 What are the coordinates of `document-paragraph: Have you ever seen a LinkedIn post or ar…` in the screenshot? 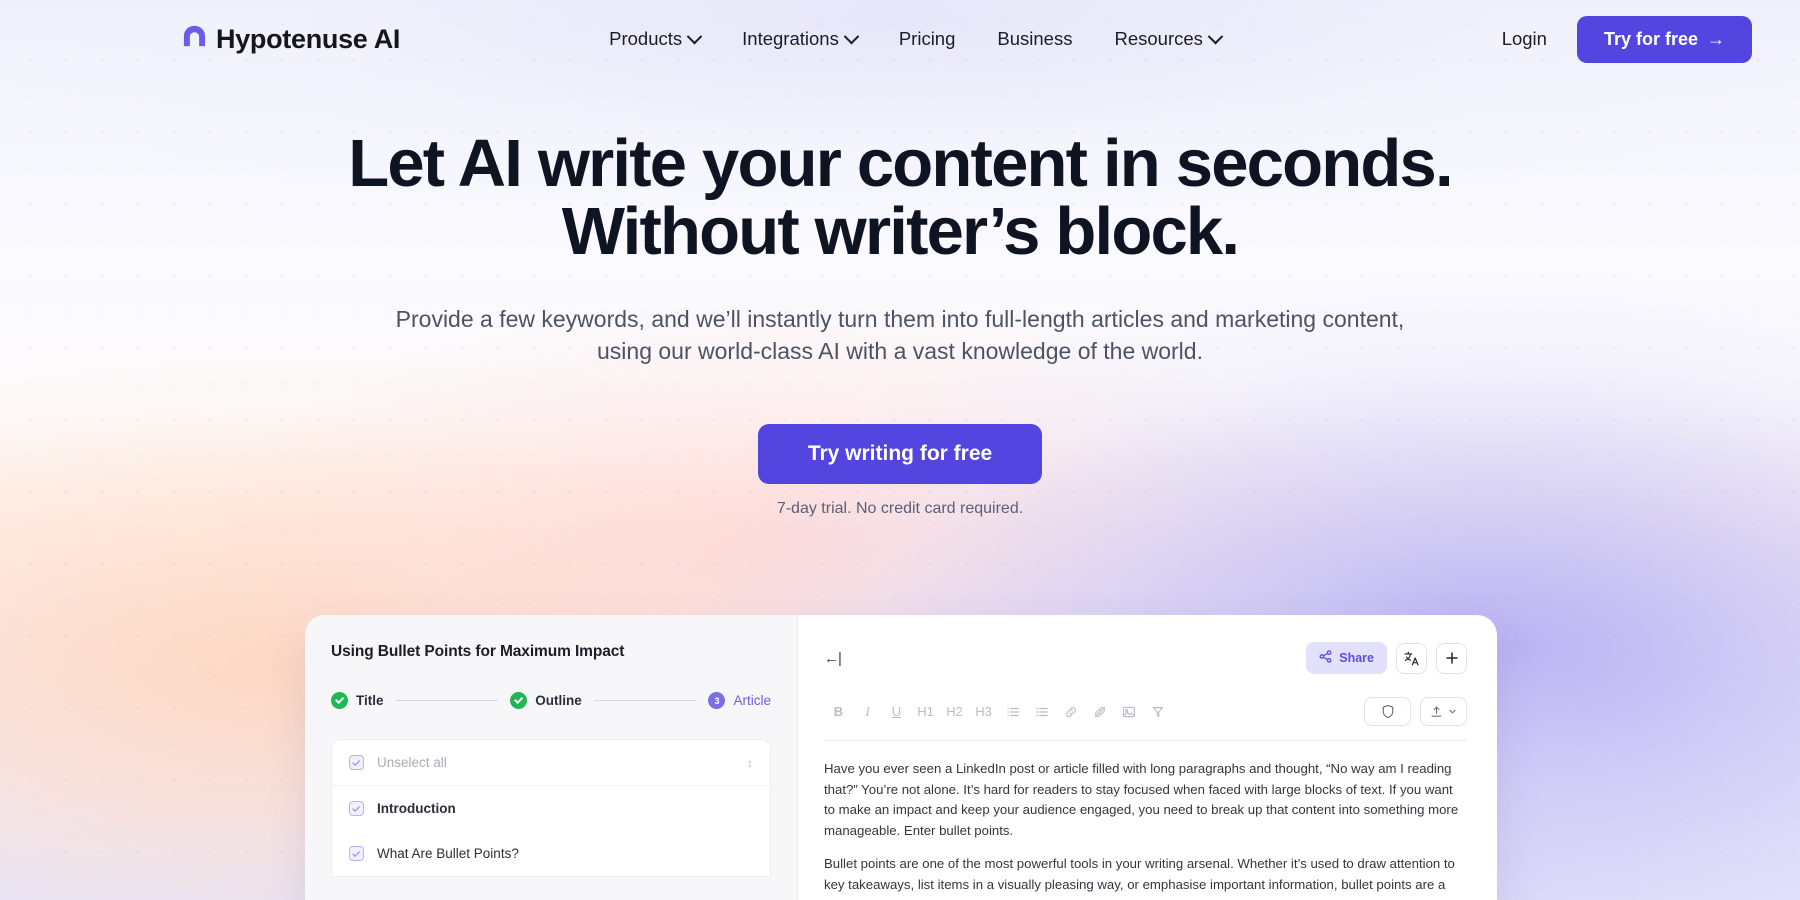 It's located at (1141, 799).